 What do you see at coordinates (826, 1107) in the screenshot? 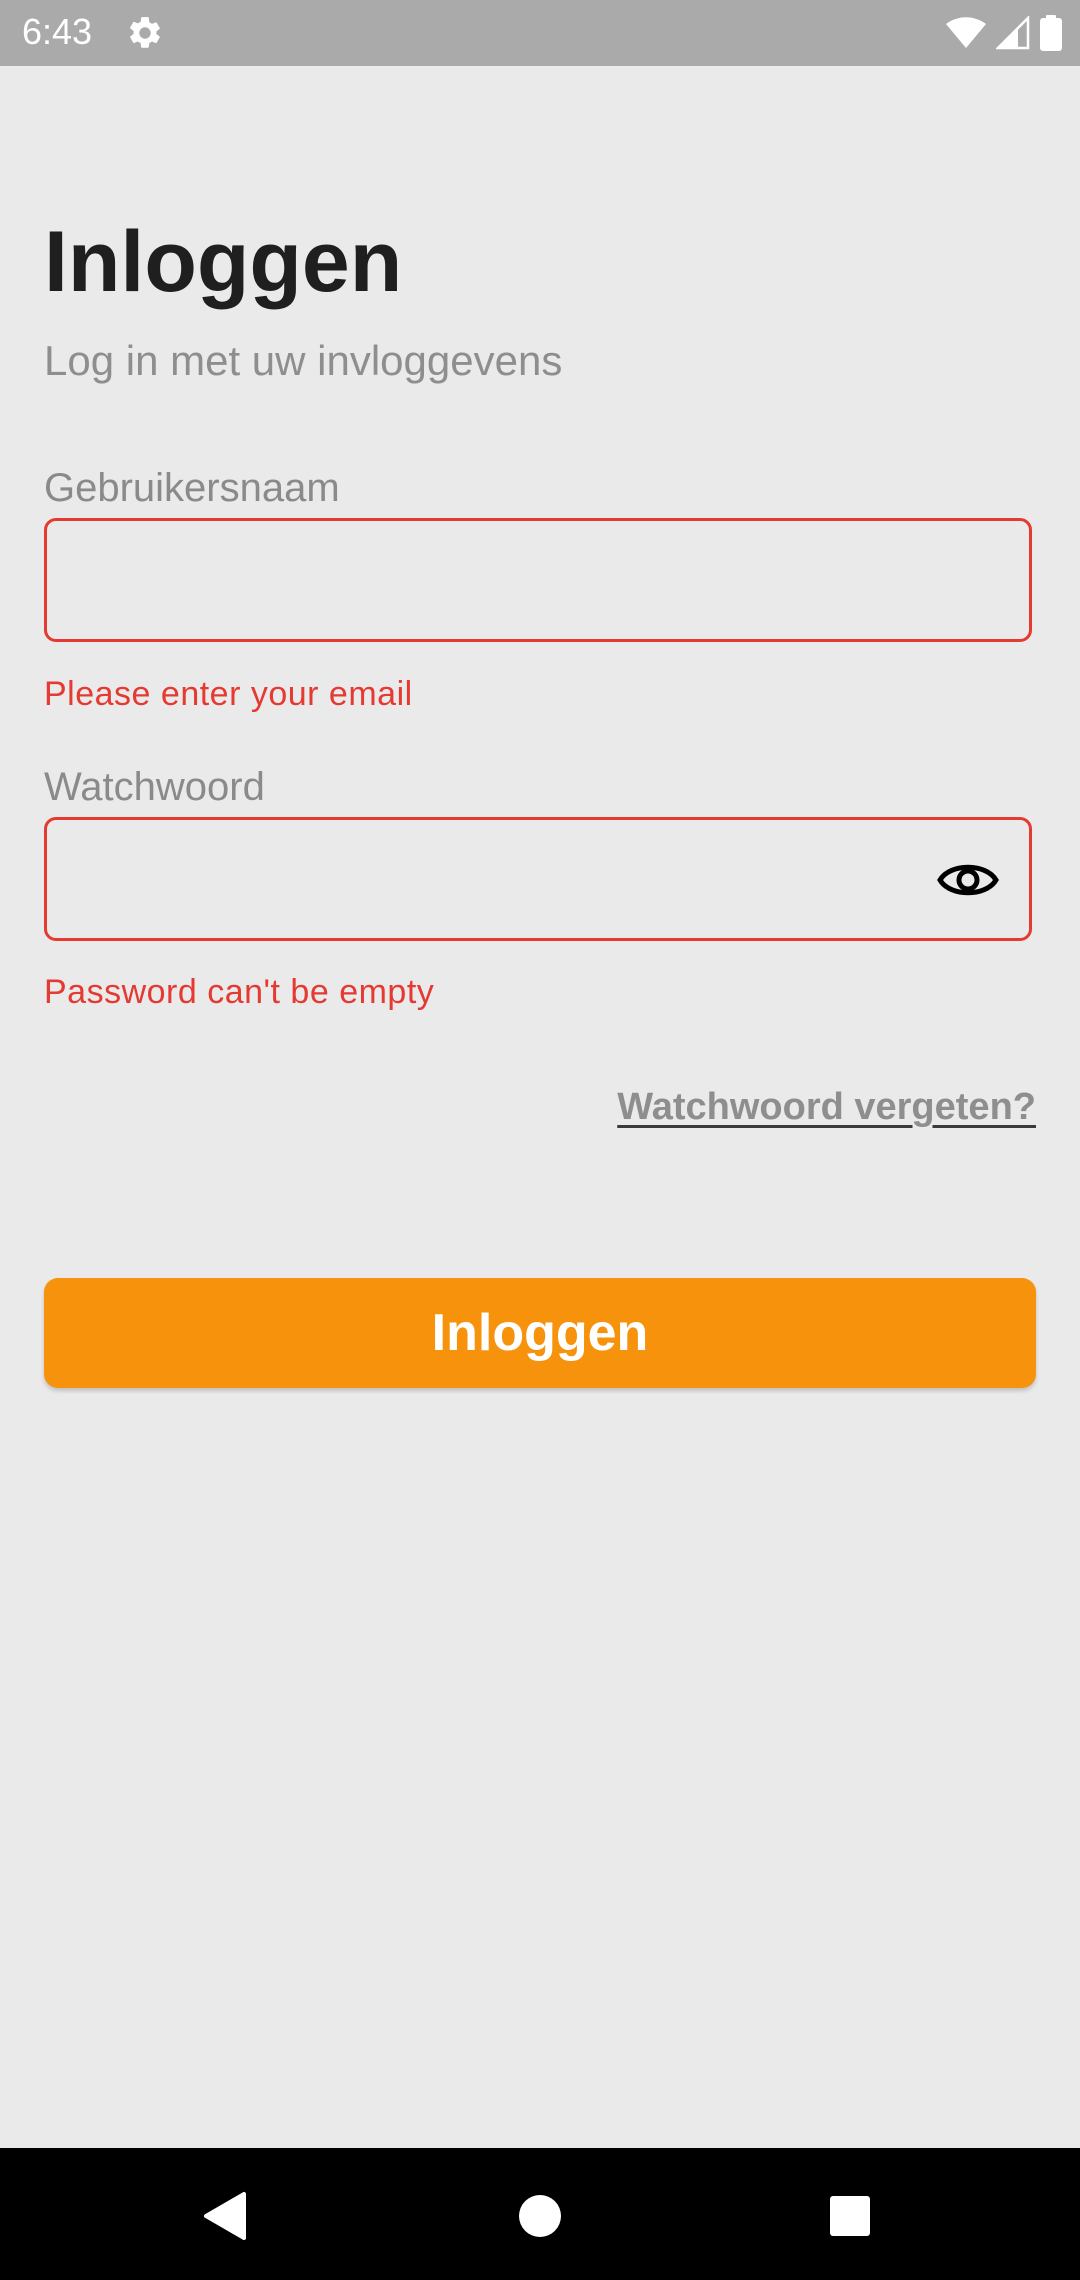
I see `forgot-password-link: Watchwoord vergeten?` at bounding box center [826, 1107].